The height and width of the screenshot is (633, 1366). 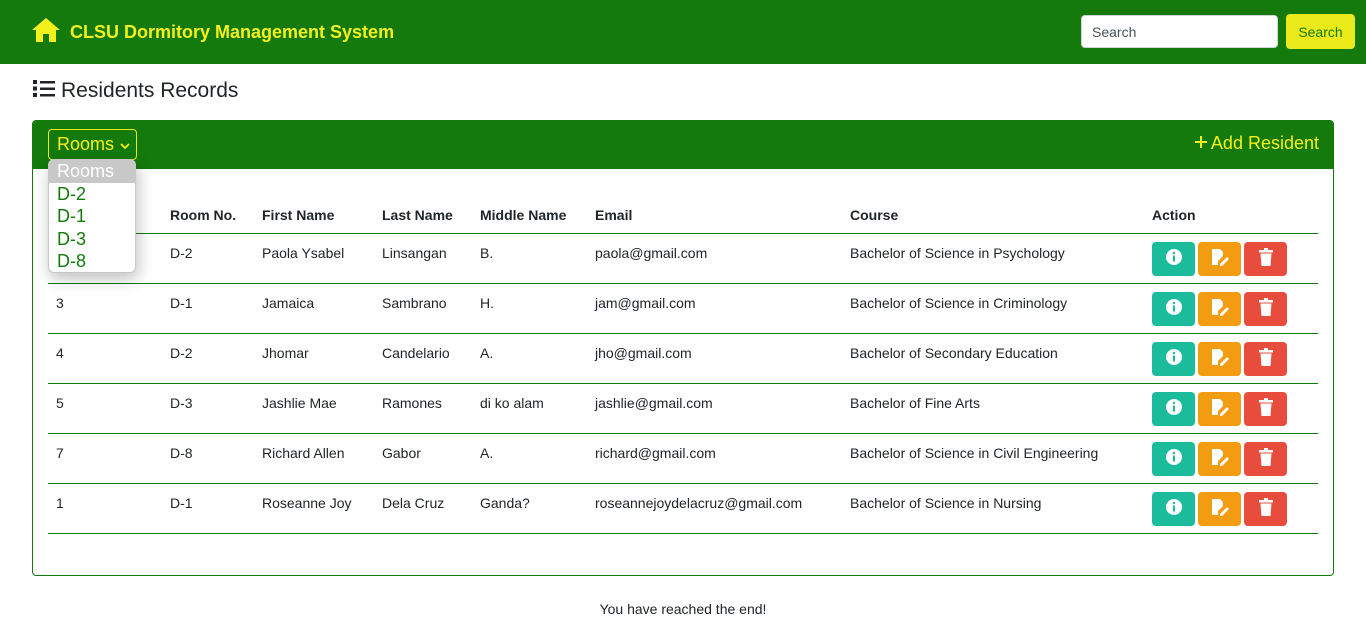 I want to click on cell-course: Bachelor of Science in Criminology, so click(x=993, y=308).